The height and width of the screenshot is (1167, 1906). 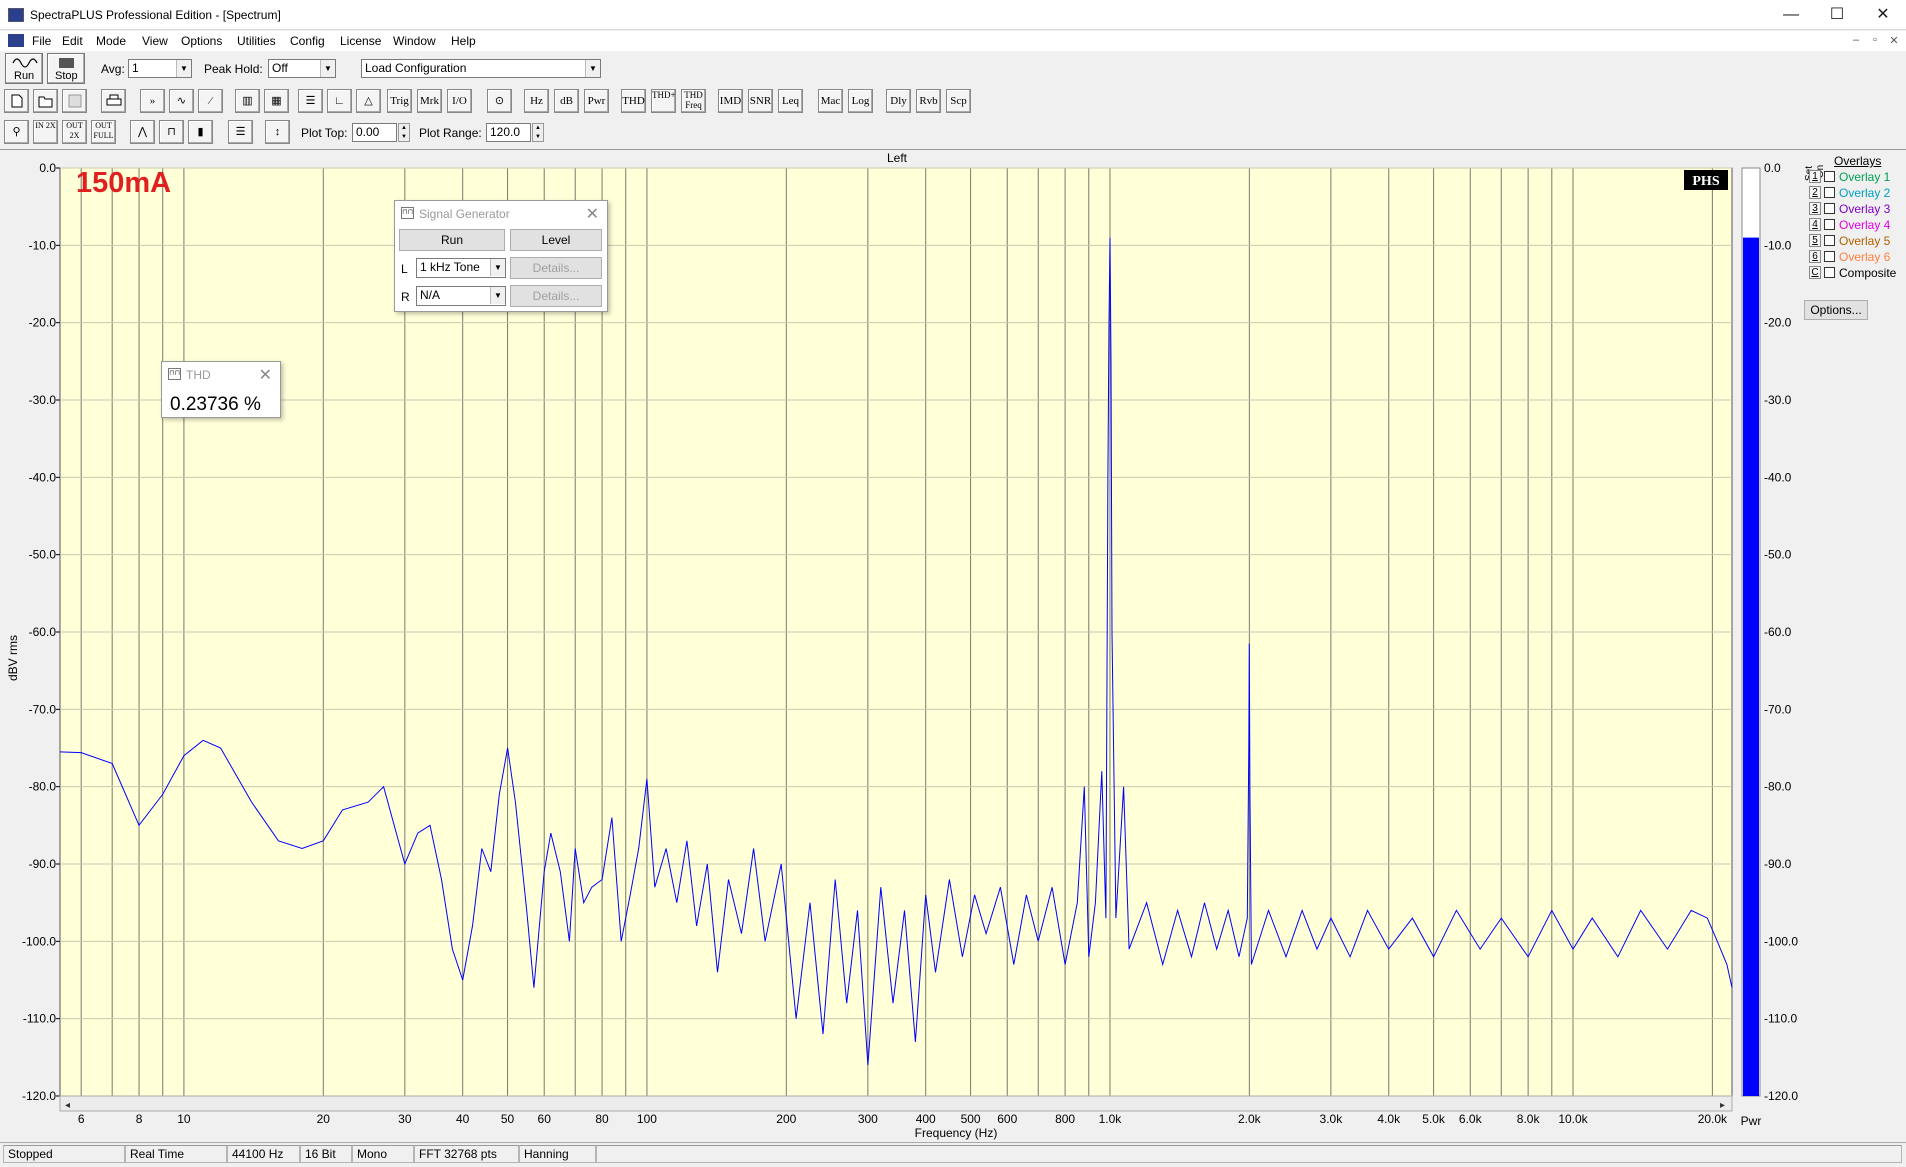 I want to click on menu-mode: Mode, so click(x=111, y=41).